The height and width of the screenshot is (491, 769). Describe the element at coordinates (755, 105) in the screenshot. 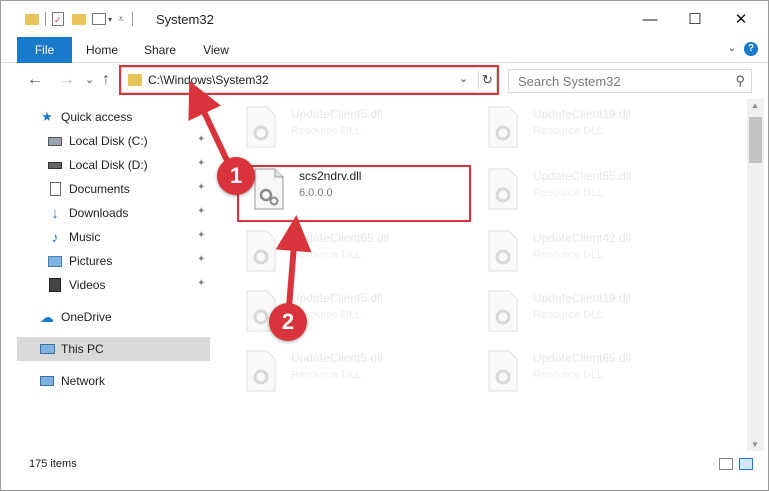

I see `scroll-up-icon: ▲` at that location.